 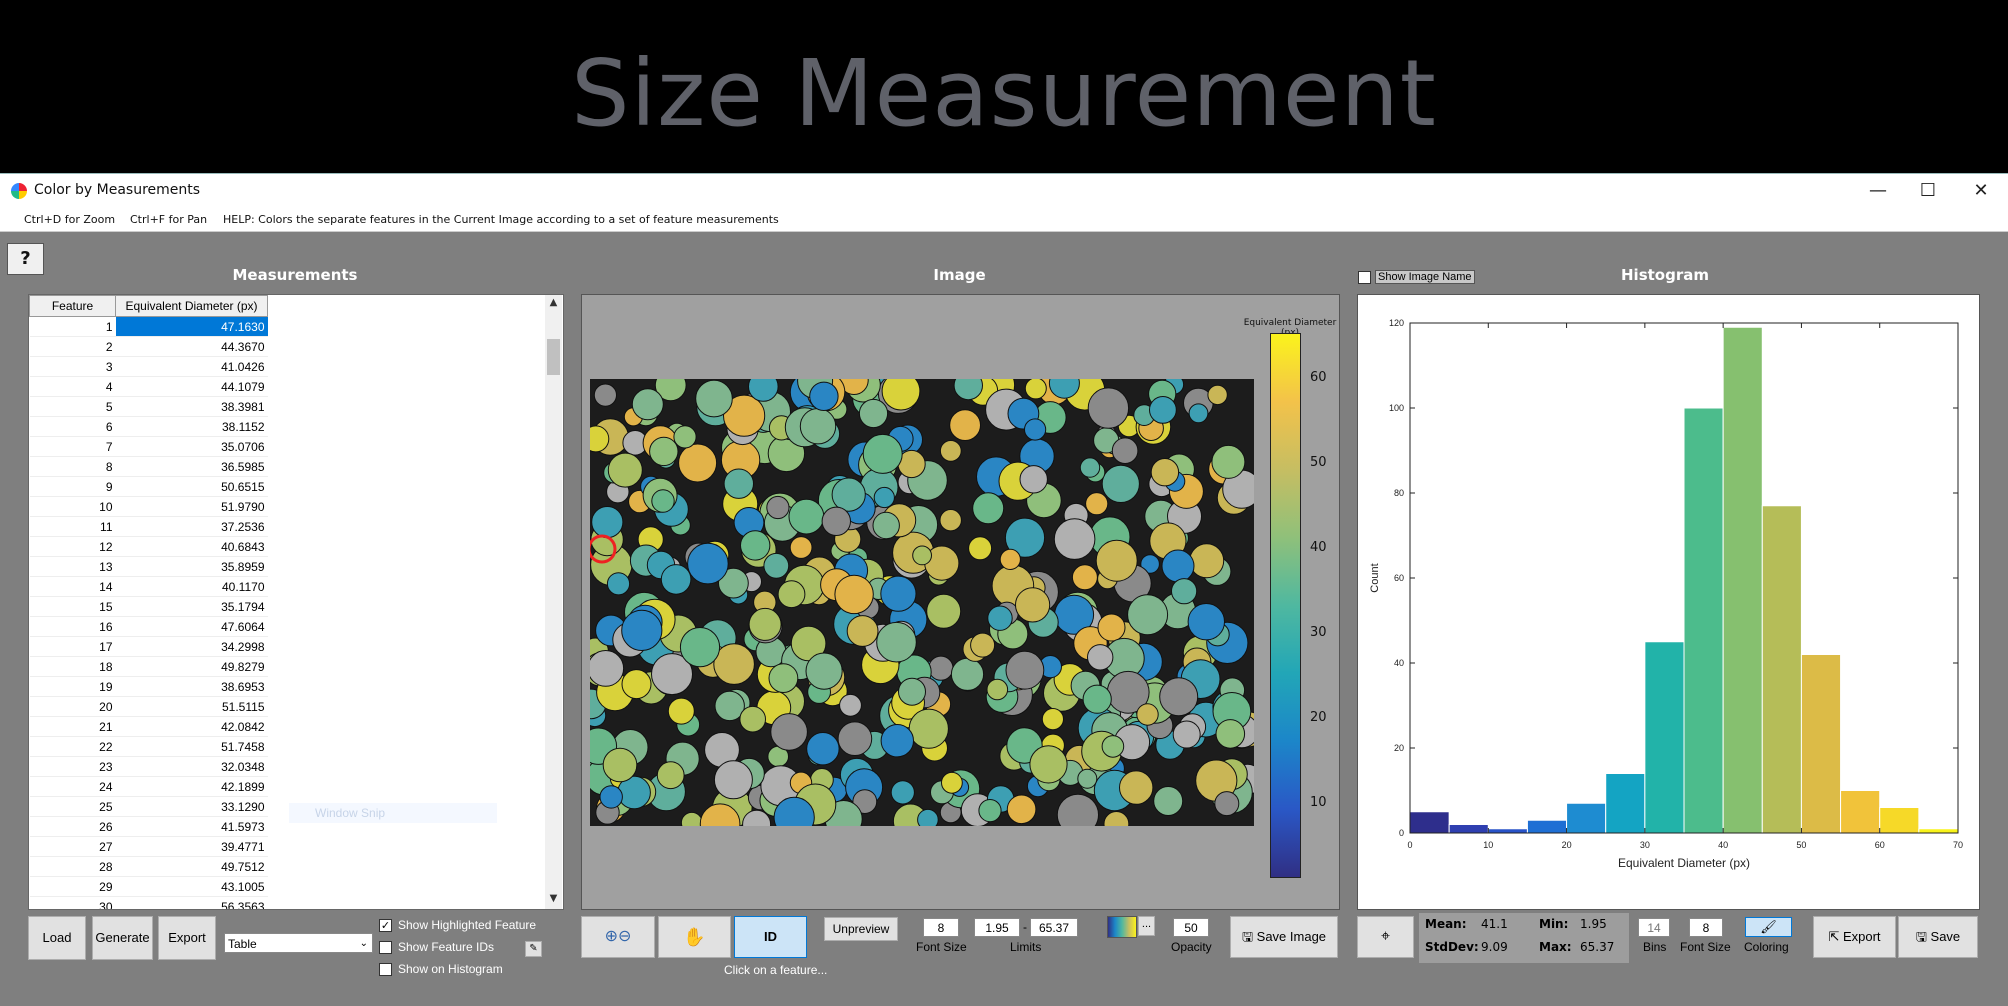 I want to click on column-header-diameter: Equivalent Diameter (px), so click(x=191, y=306).